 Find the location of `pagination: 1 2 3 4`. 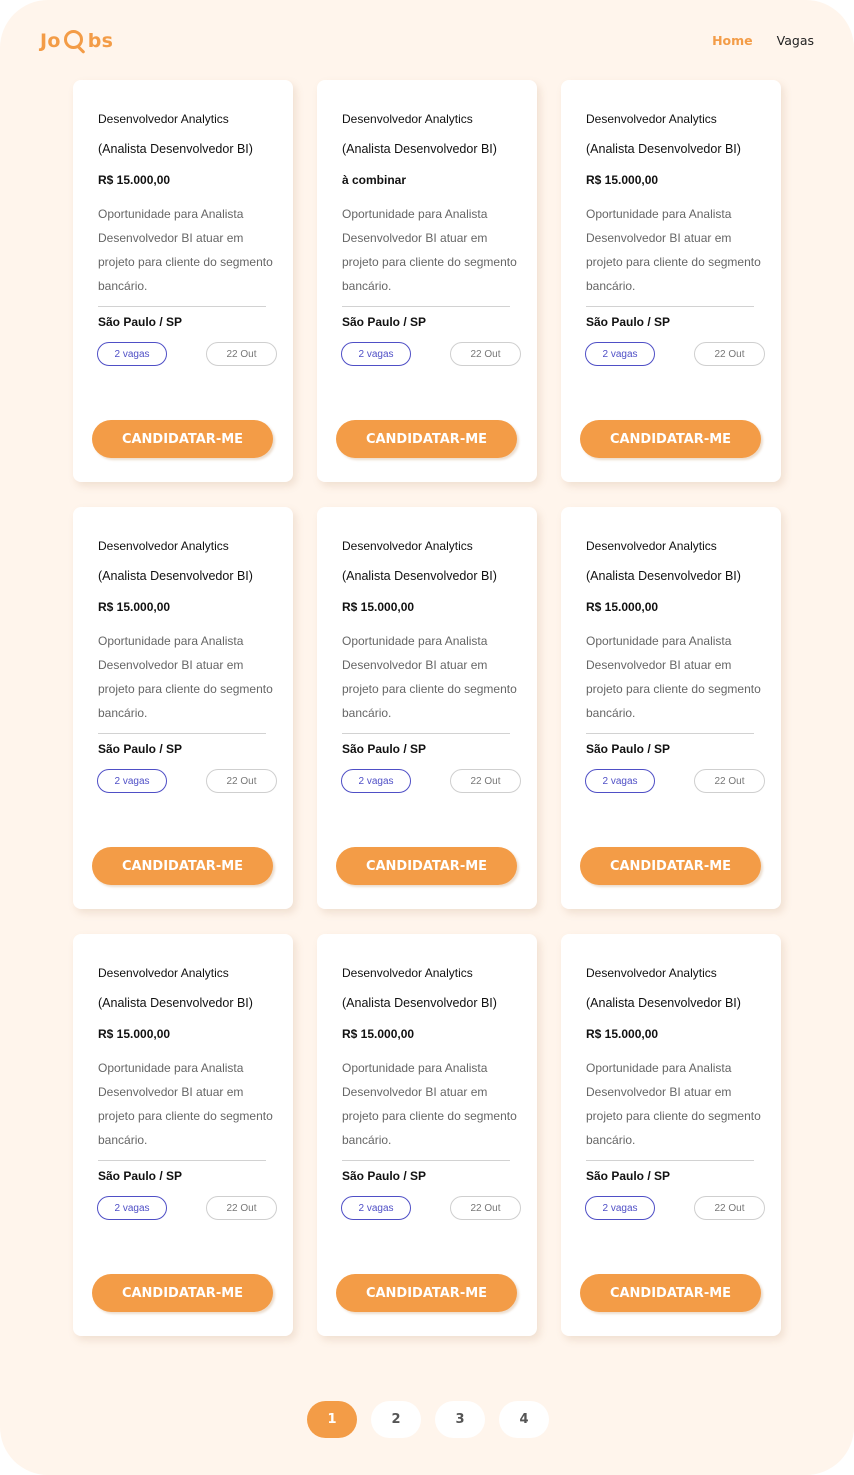

pagination: 1 2 3 4 is located at coordinates (428, 1419).